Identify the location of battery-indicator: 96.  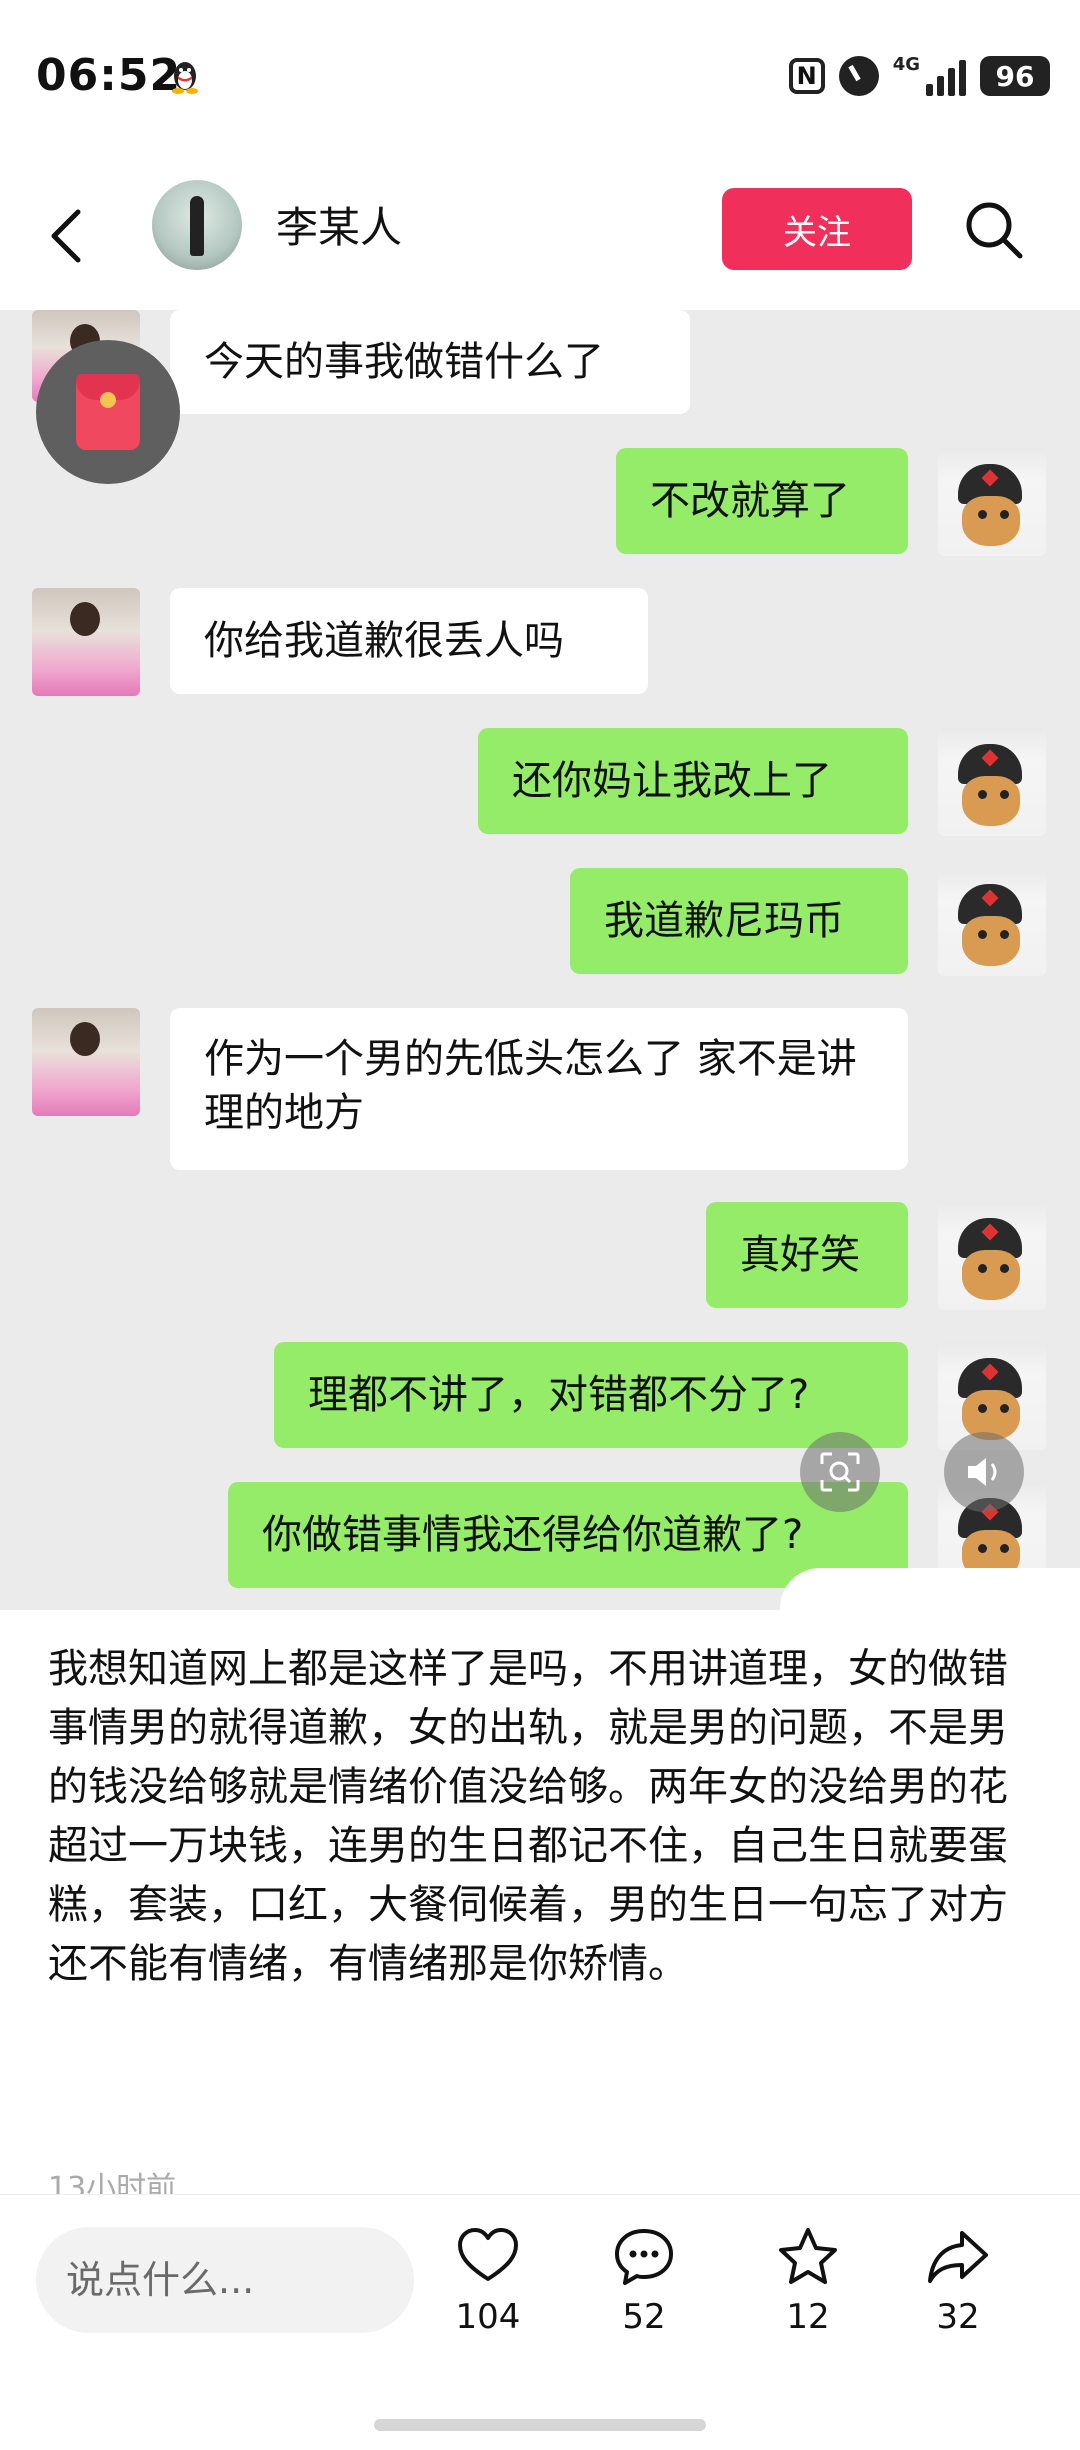
(1015, 76).